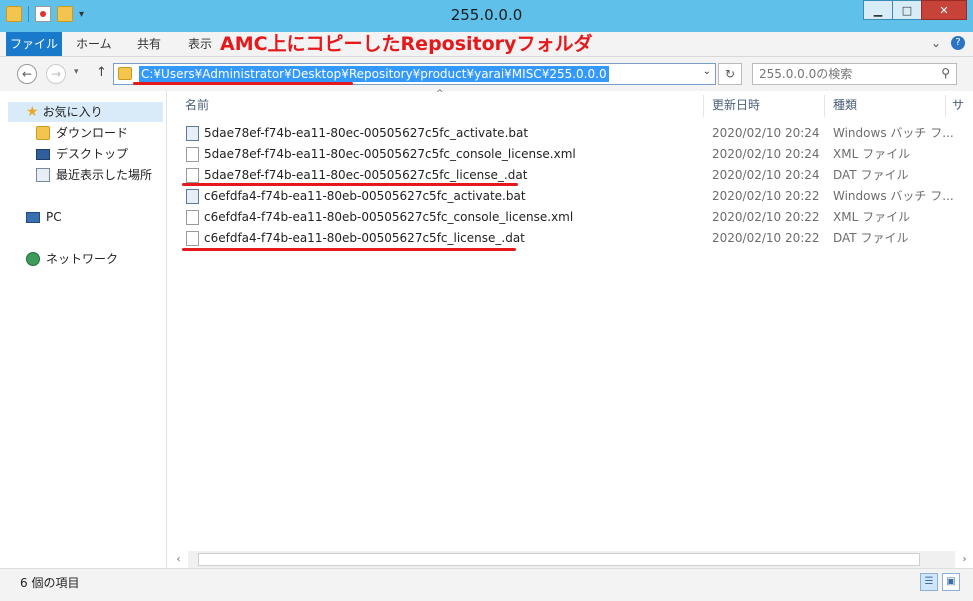 The height and width of the screenshot is (601, 973). I want to click on column-header-modified: 更新日時, so click(736, 105).